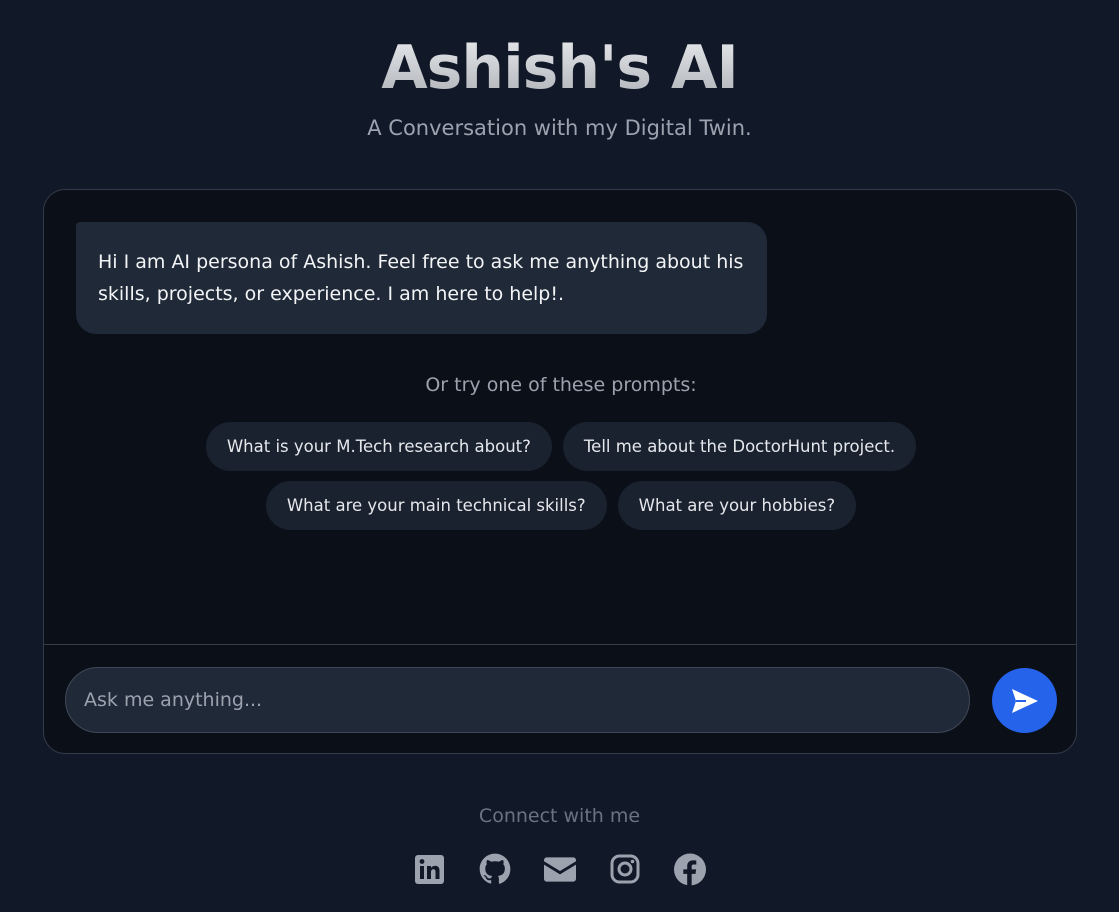  Describe the element at coordinates (436, 505) in the screenshot. I see `prompt-chip-technical-skills: What are your main technical skills?` at that location.